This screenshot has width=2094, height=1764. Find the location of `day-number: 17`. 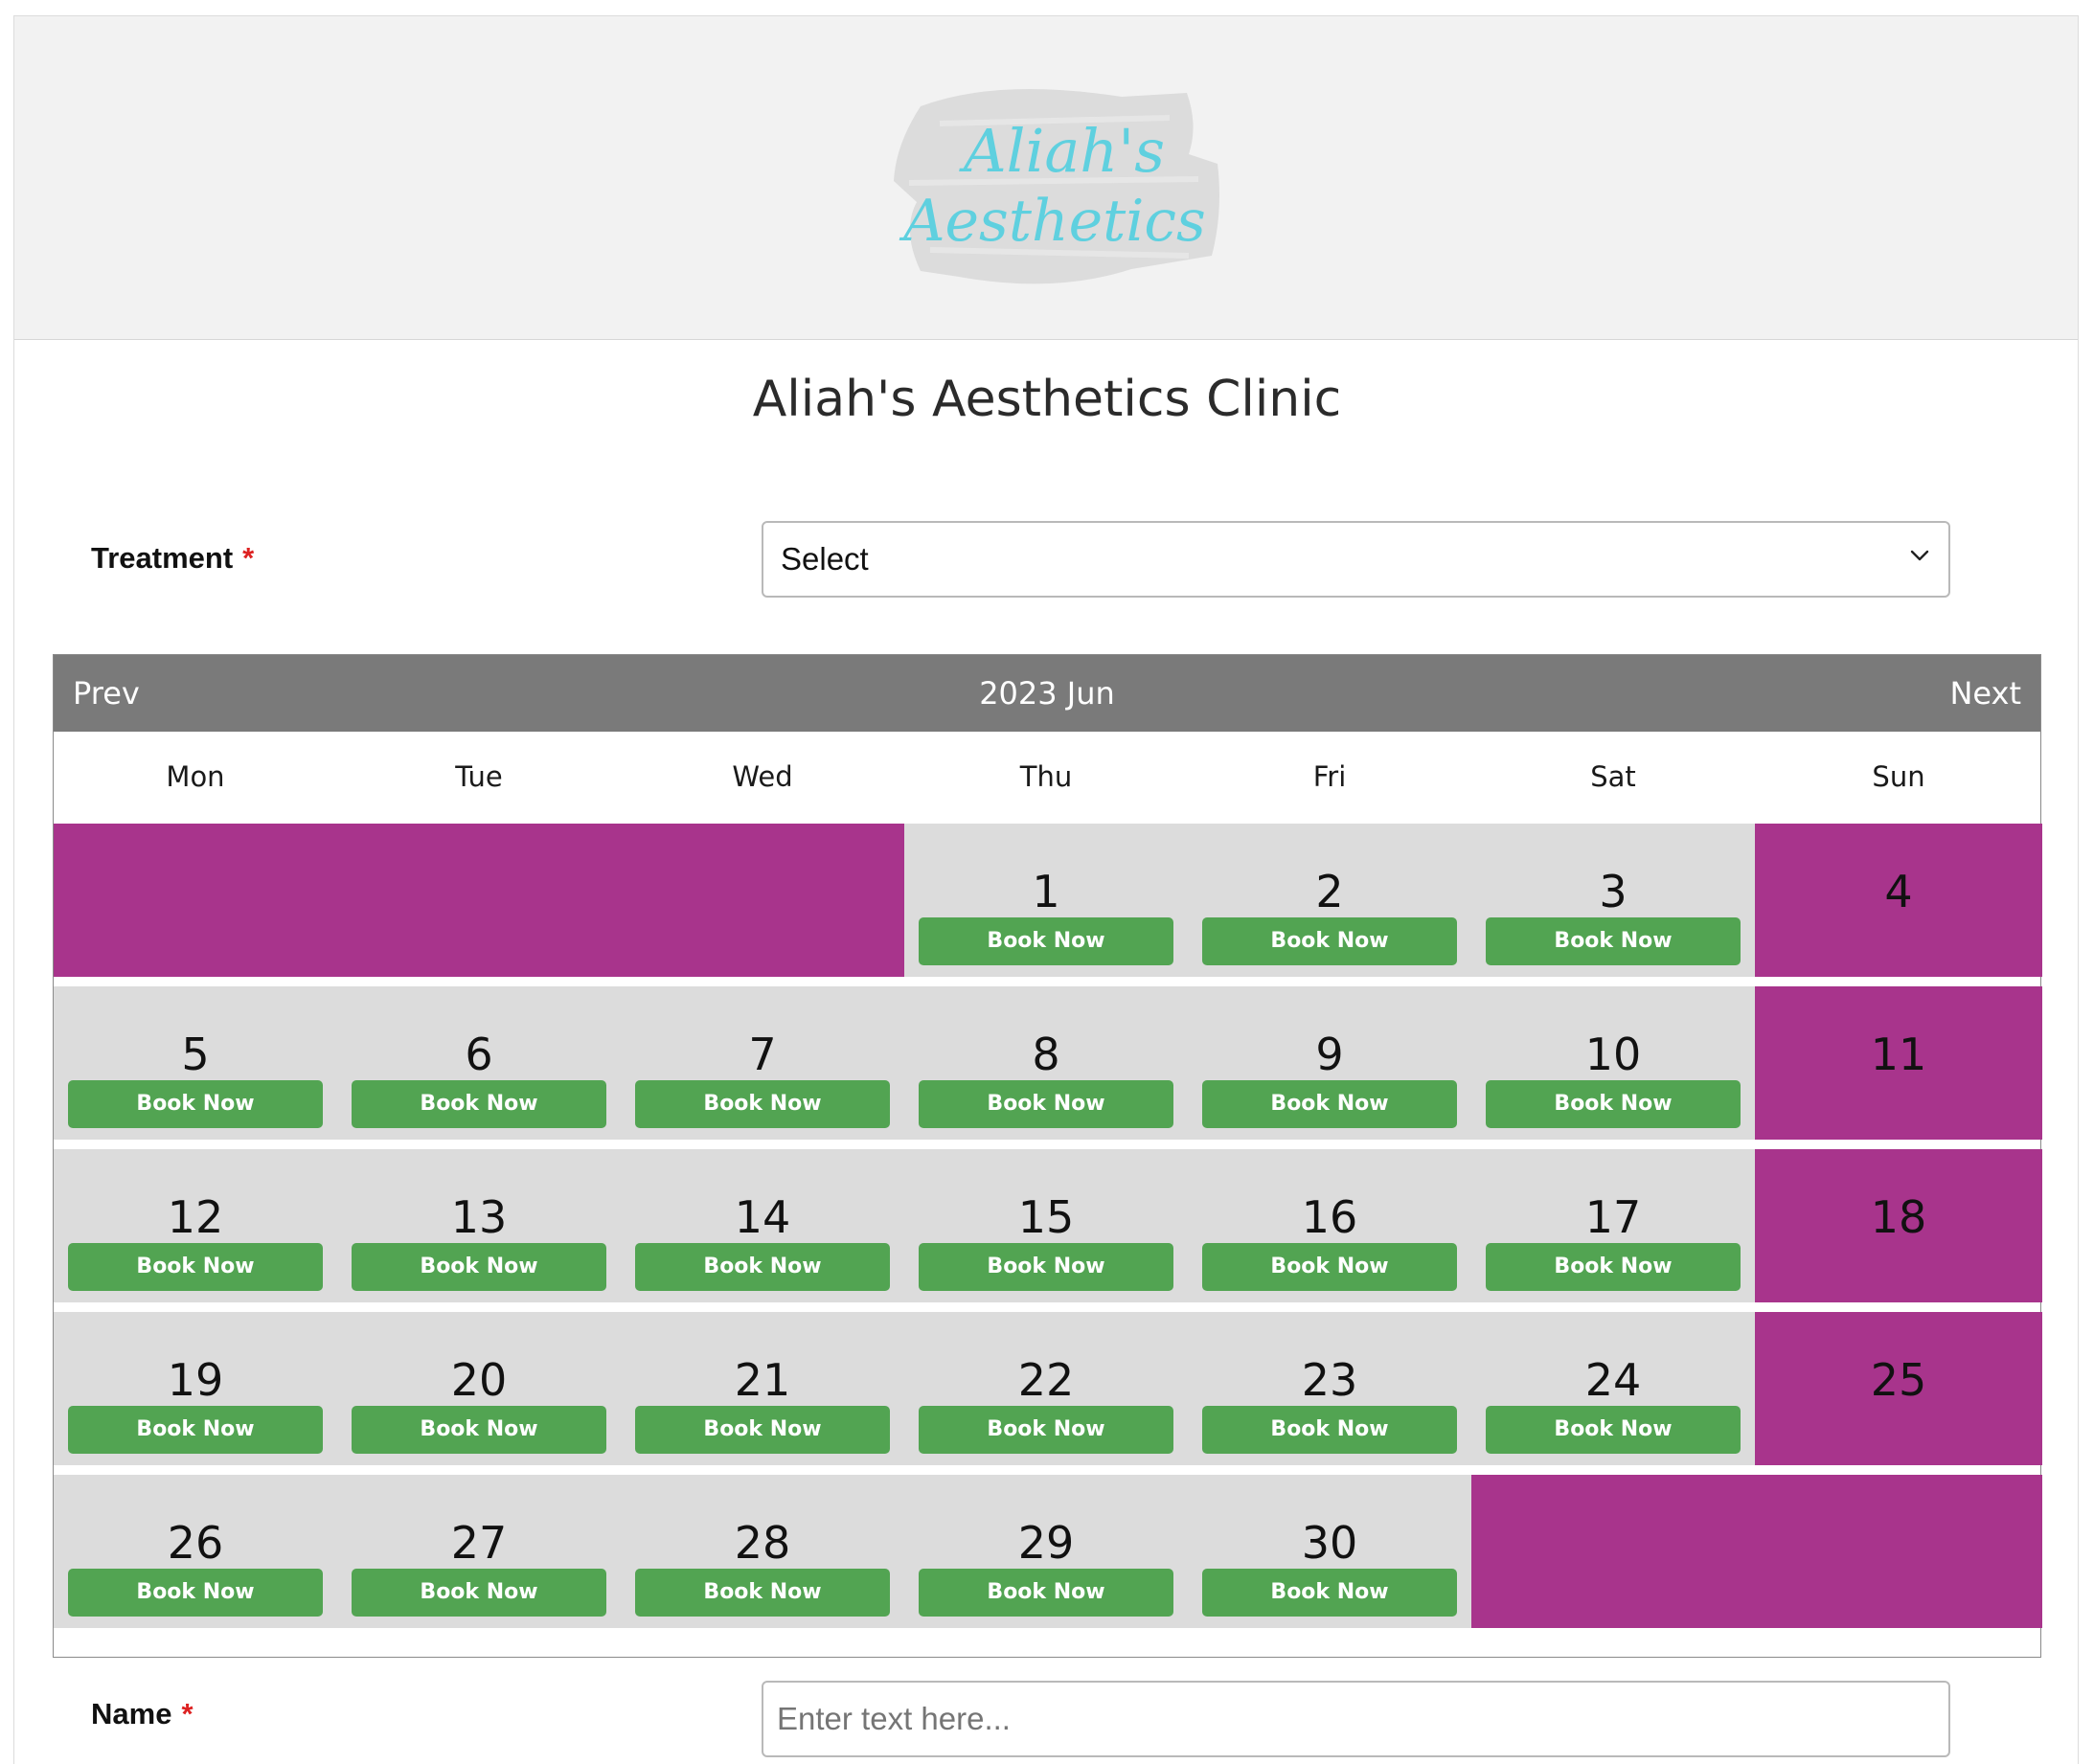

day-number: 17 is located at coordinates (1613, 1217).